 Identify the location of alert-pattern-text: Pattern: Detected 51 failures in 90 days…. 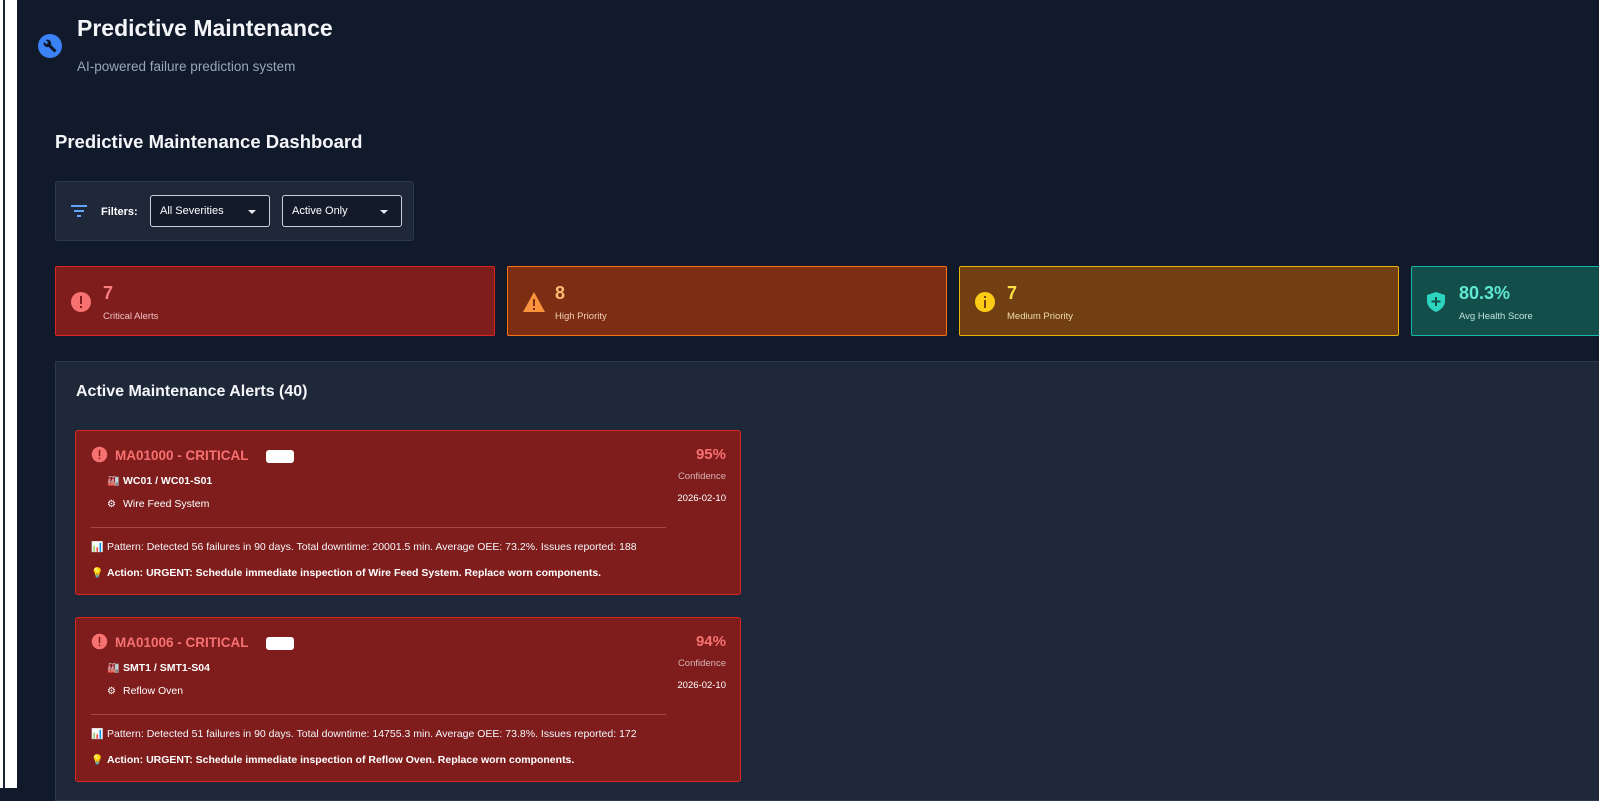
(372, 734).